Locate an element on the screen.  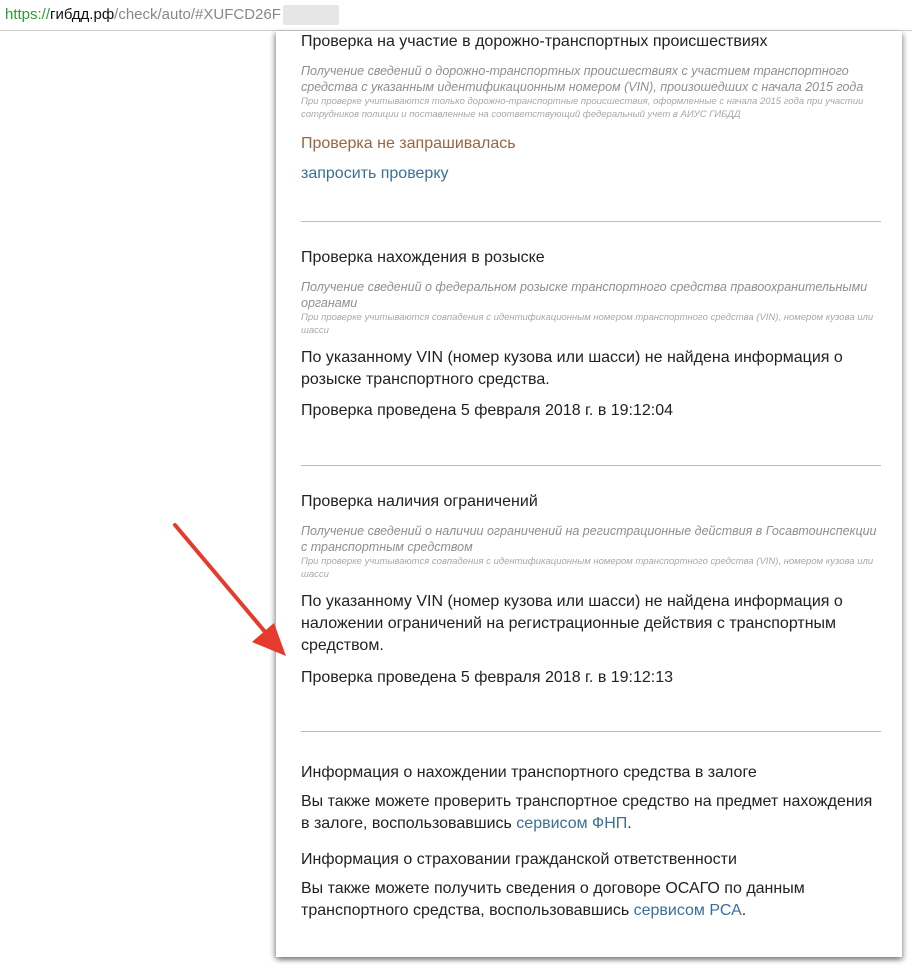
address-bar: https://гибдд.рф/check/auto/#XUFCD26F is located at coordinates (456, 15).